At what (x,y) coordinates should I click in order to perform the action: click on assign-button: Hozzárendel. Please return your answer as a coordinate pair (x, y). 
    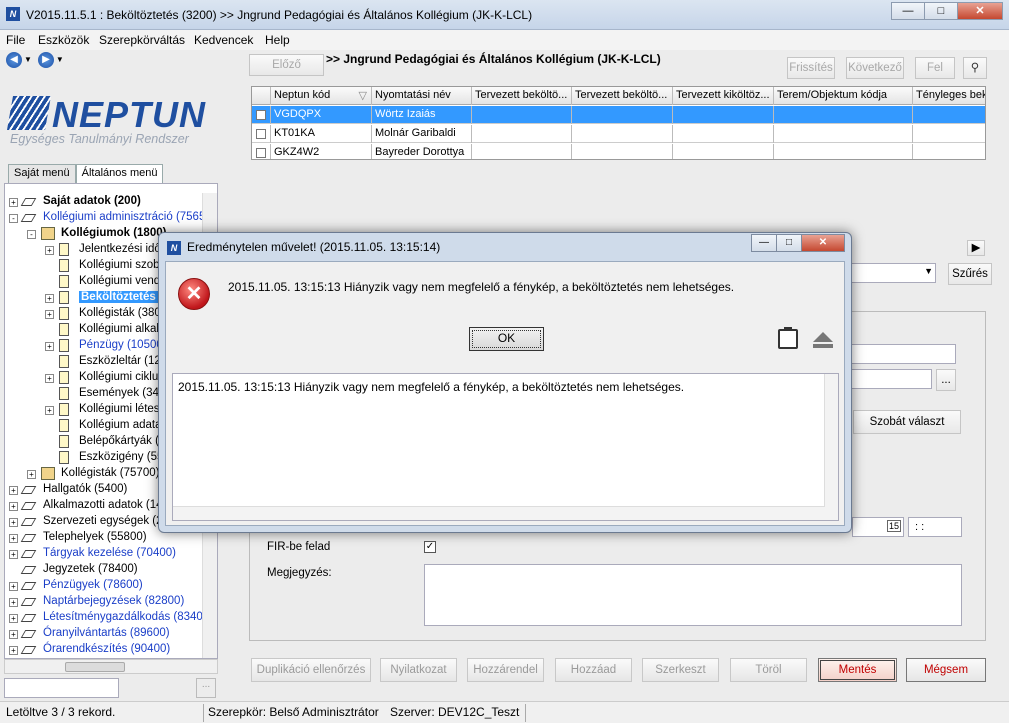
    Looking at the image, I should click on (505, 670).